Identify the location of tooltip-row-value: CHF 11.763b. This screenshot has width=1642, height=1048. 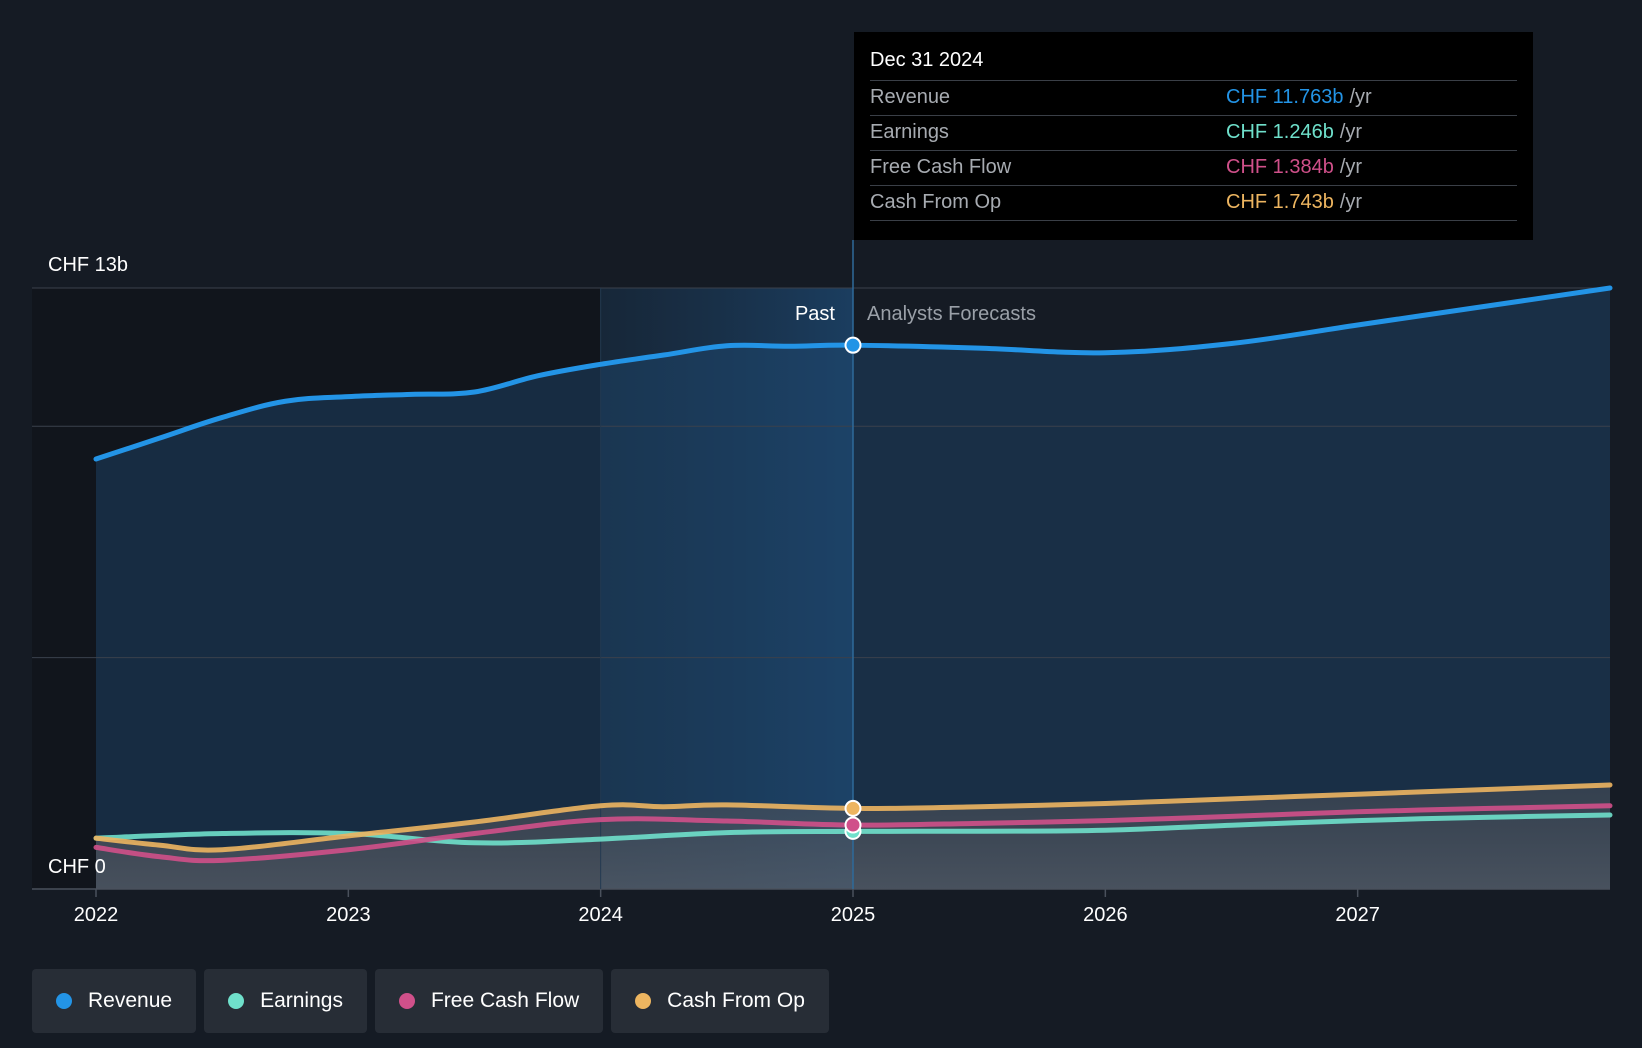
(1285, 97).